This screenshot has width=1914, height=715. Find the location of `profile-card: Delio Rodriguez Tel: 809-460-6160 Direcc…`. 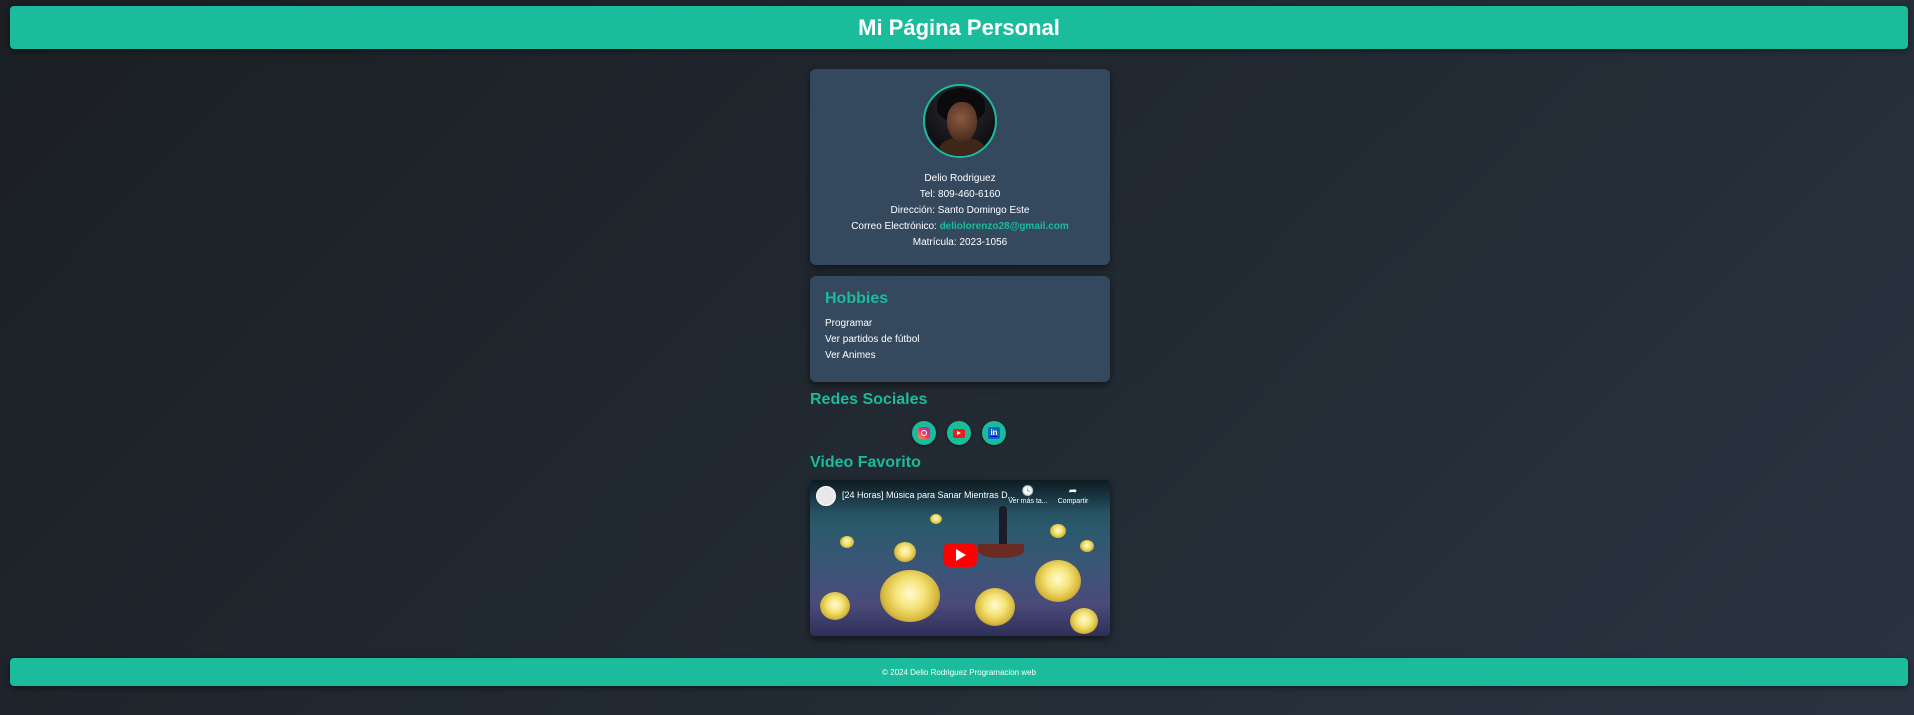

profile-card: Delio Rodriguez Tel: 809-460-6160 Direcc… is located at coordinates (960, 167).